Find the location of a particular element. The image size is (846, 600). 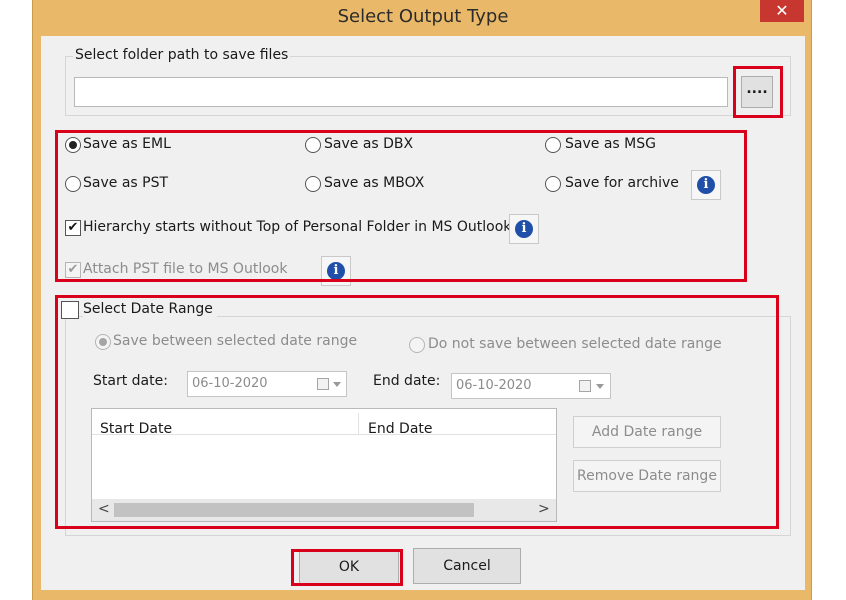

close-icon: ✕ is located at coordinates (782, 10).